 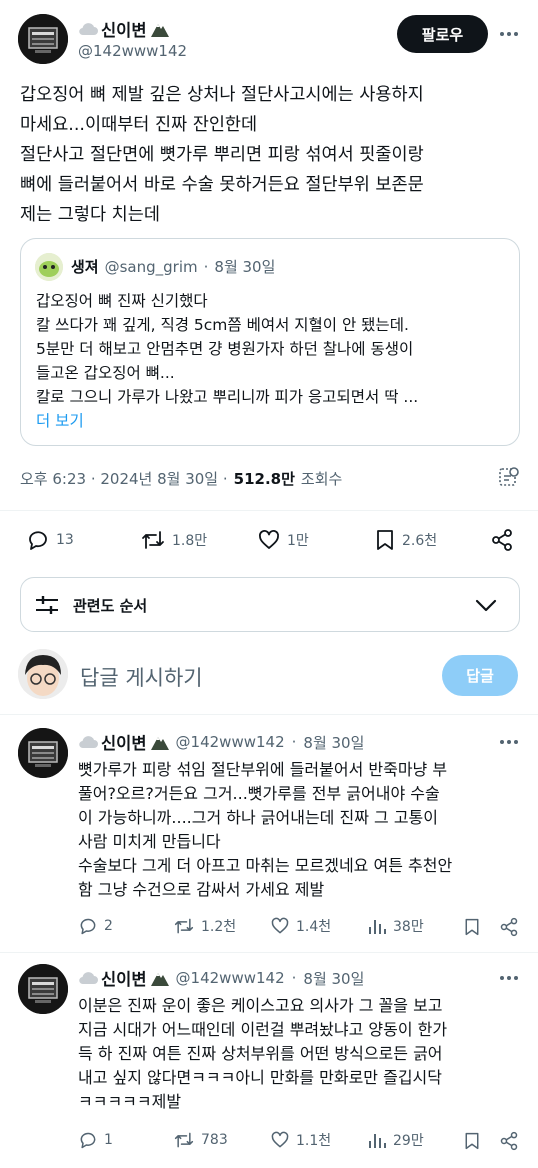 I want to click on reply-text-line: 수술보다 그게 더 아프고 마취는 모르겠네요 여튼 추천안, so click(x=265, y=865).